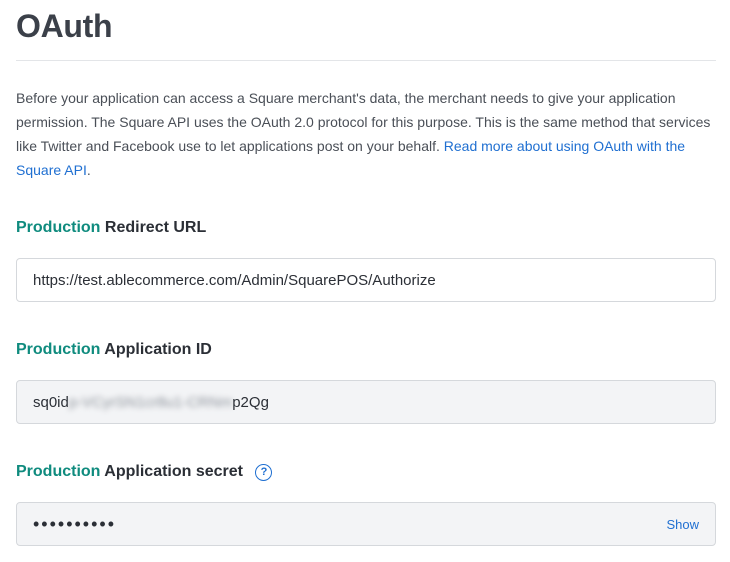 This screenshot has height=562, width=730. Describe the element at coordinates (682, 524) in the screenshot. I see `show-secret-button: Show` at that location.